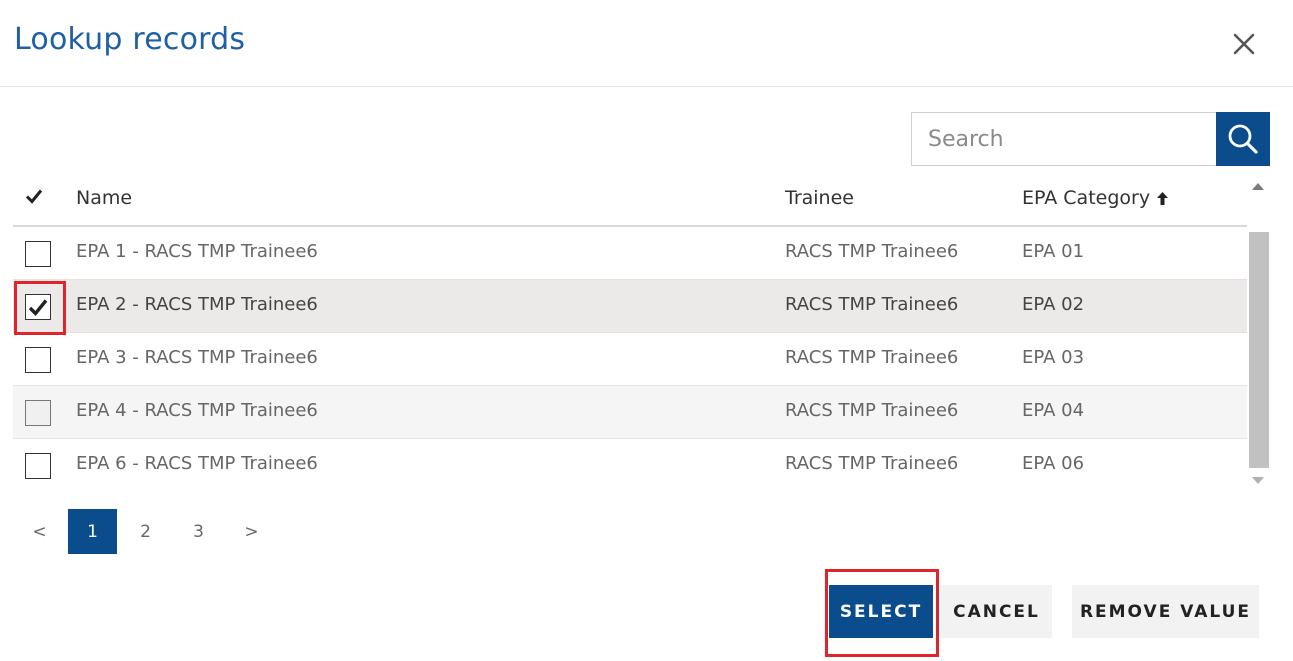 The height and width of the screenshot is (661, 1293). I want to click on remove-value-button: REMOVE VALUE, so click(1165, 611).